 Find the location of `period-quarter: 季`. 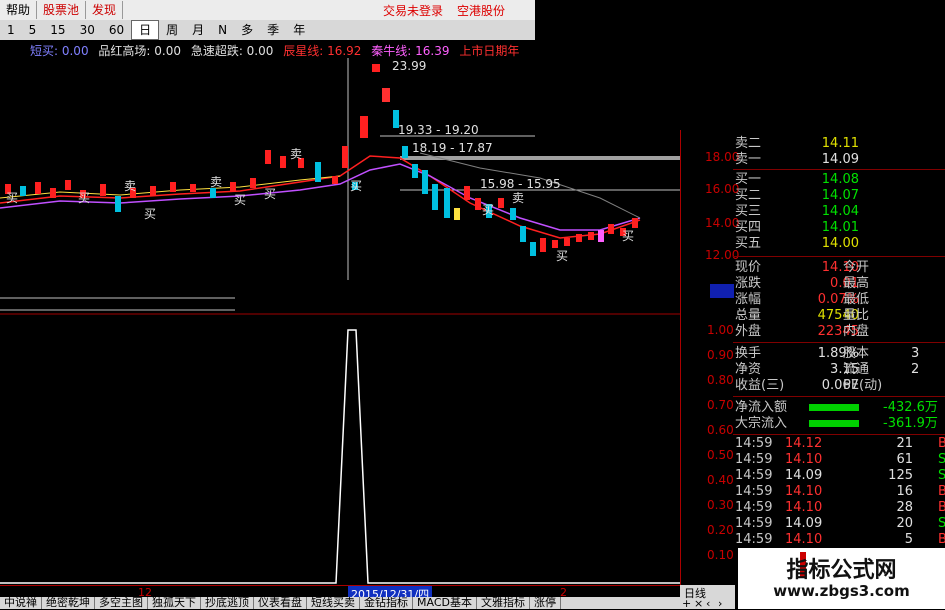

period-quarter: 季 is located at coordinates (273, 30).